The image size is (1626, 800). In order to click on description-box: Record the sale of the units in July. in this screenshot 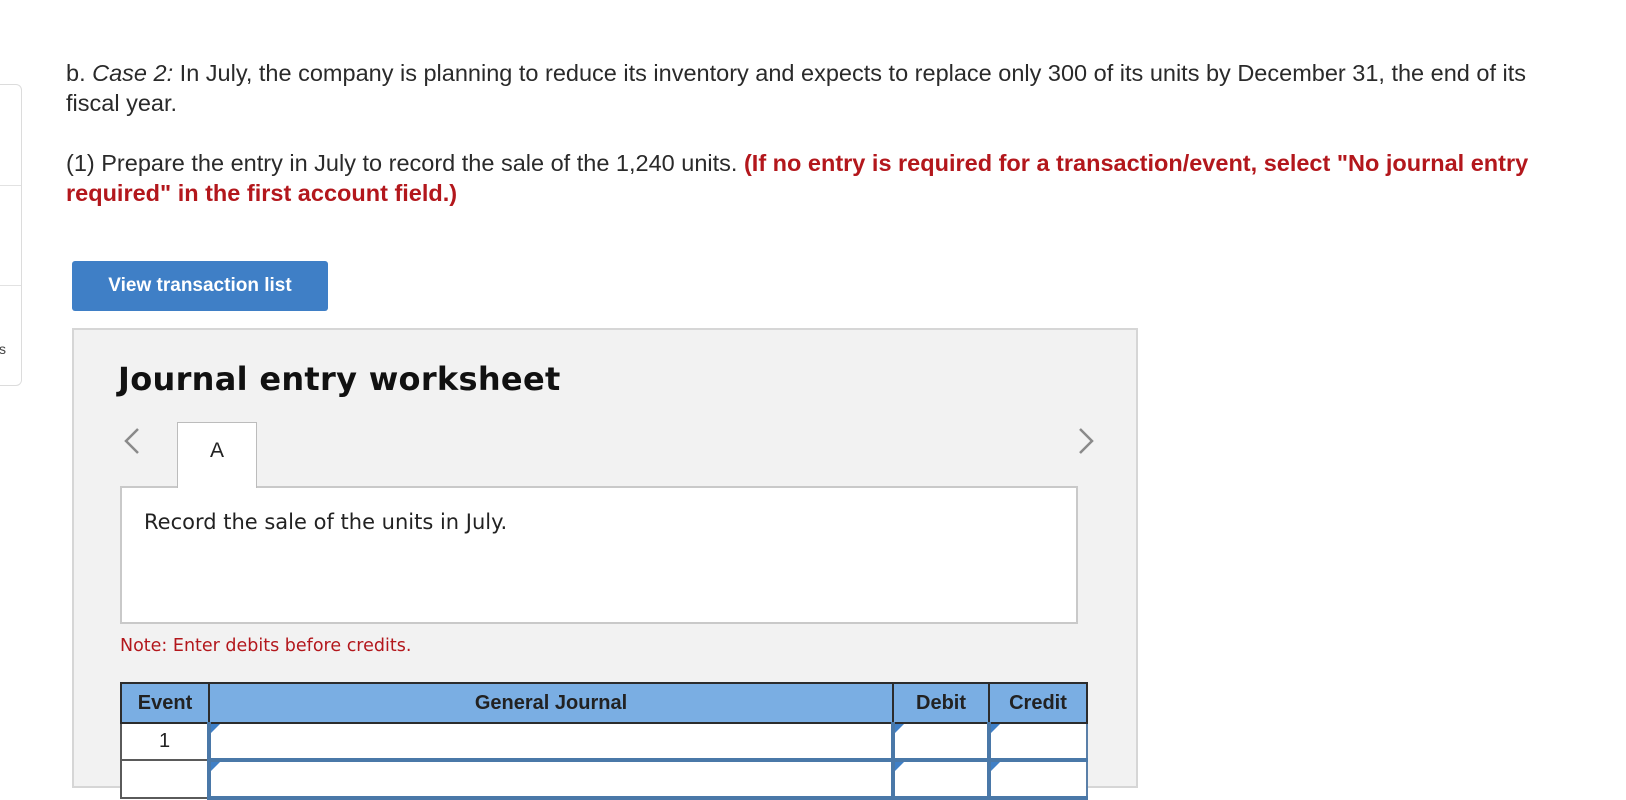, I will do `click(599, 555)`.